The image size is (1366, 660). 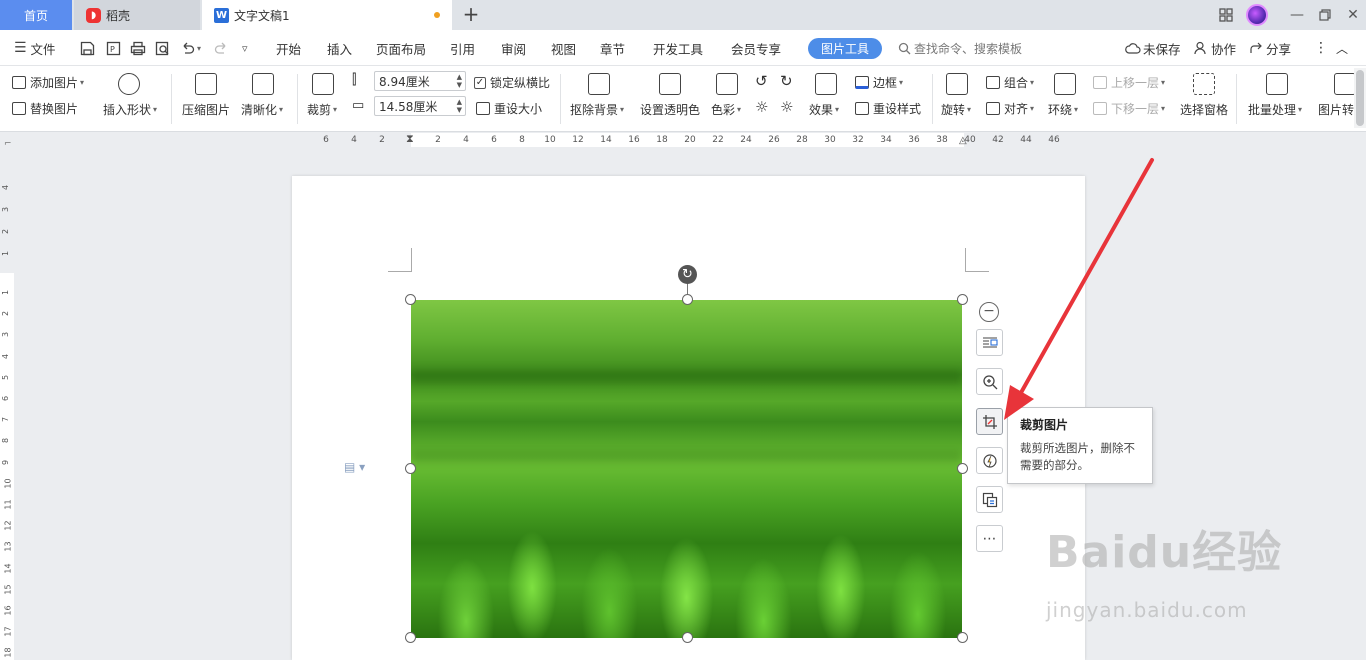 I want to click on document-scrollbar, so click(x=1360, y=396).